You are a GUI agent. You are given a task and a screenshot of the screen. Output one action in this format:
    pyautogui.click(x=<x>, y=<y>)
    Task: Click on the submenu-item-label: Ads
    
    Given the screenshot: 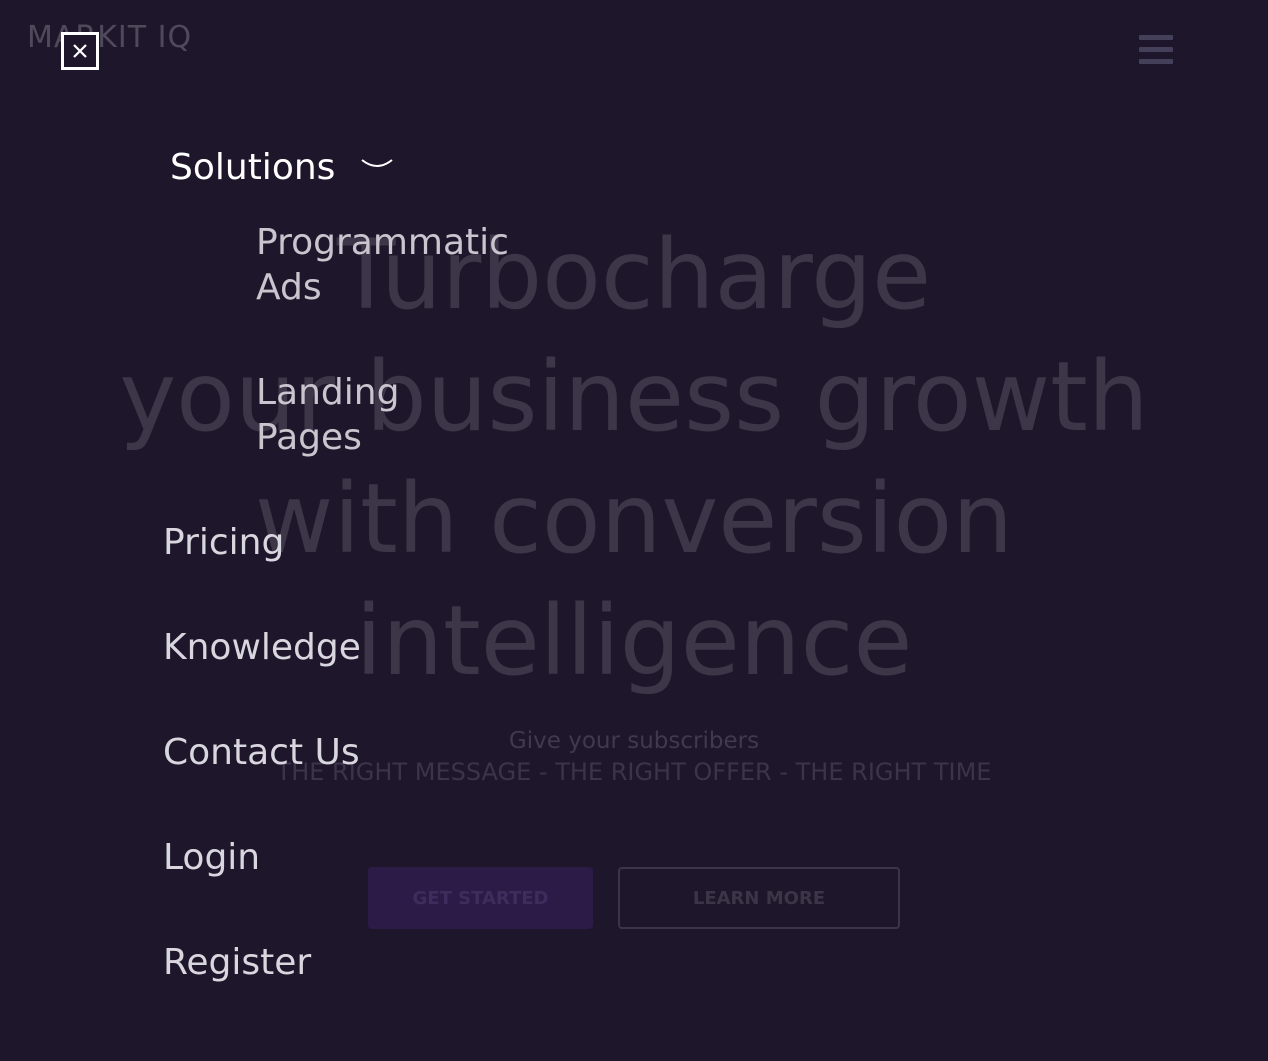 What is the action you would take?
    pyautogui.click(x=289, y=287)
    